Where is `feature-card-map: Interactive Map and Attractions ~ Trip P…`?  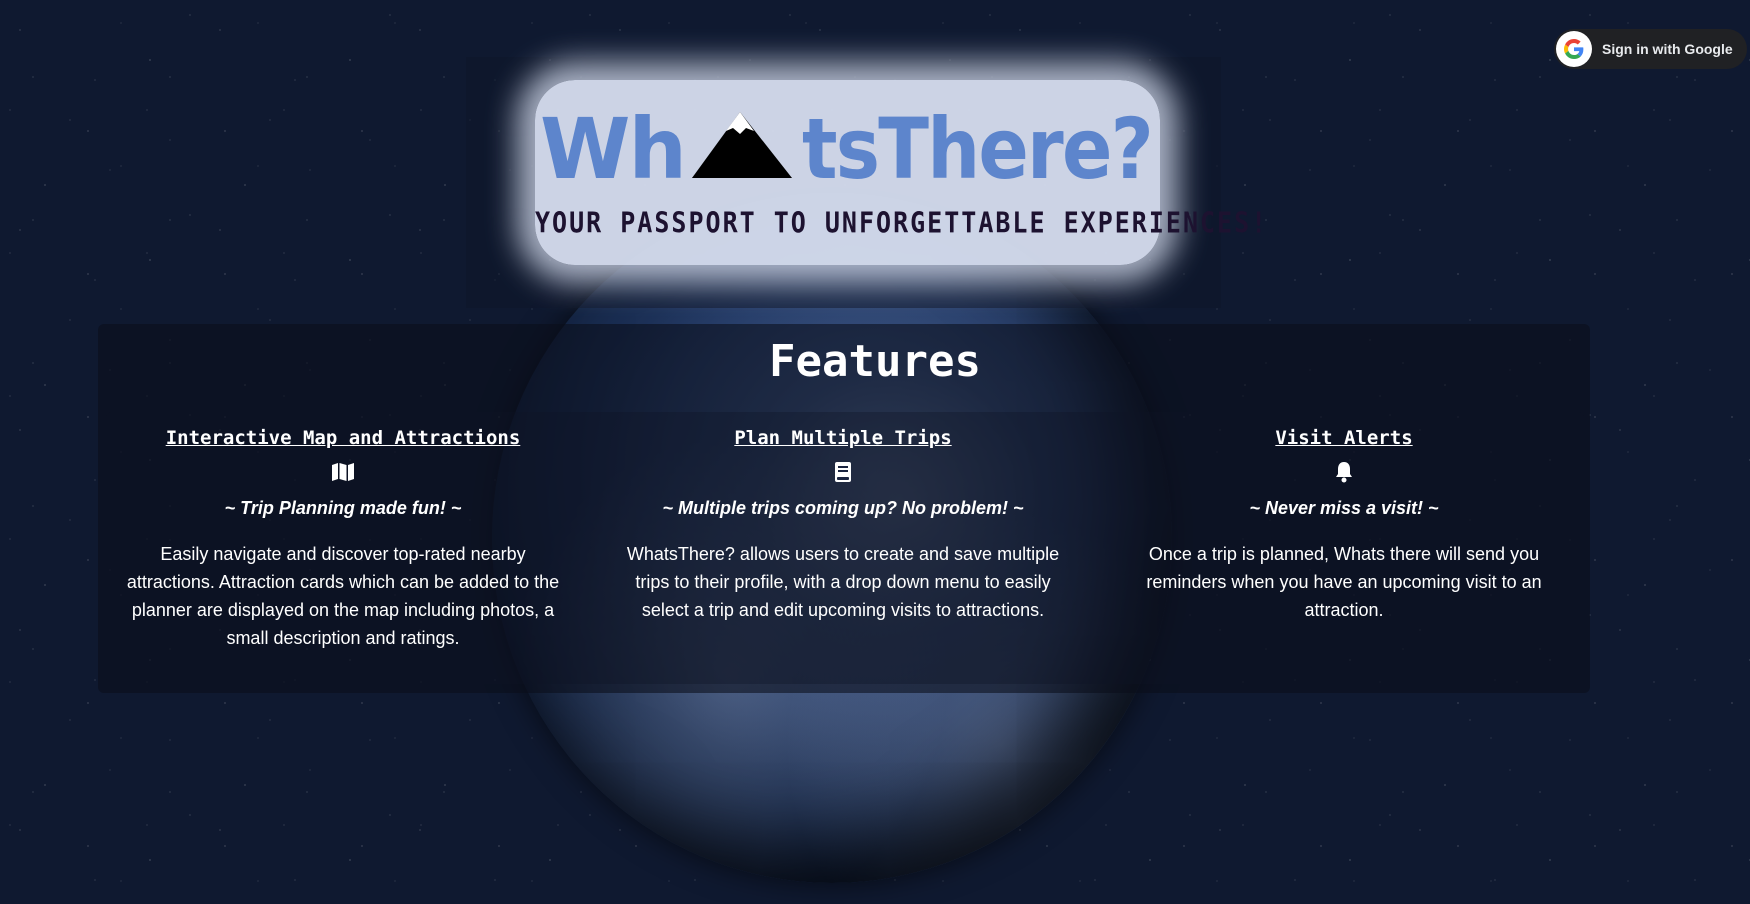 feature-card-map: Interactive Map and Attractions ~ Trip P… is located at coordinates (343, 539).